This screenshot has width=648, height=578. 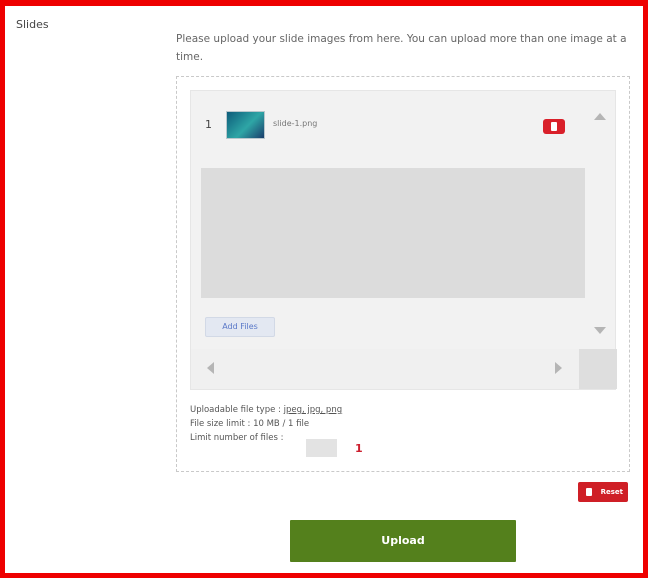 I want to click on section-label: Slides, so click(x=32, y=24).